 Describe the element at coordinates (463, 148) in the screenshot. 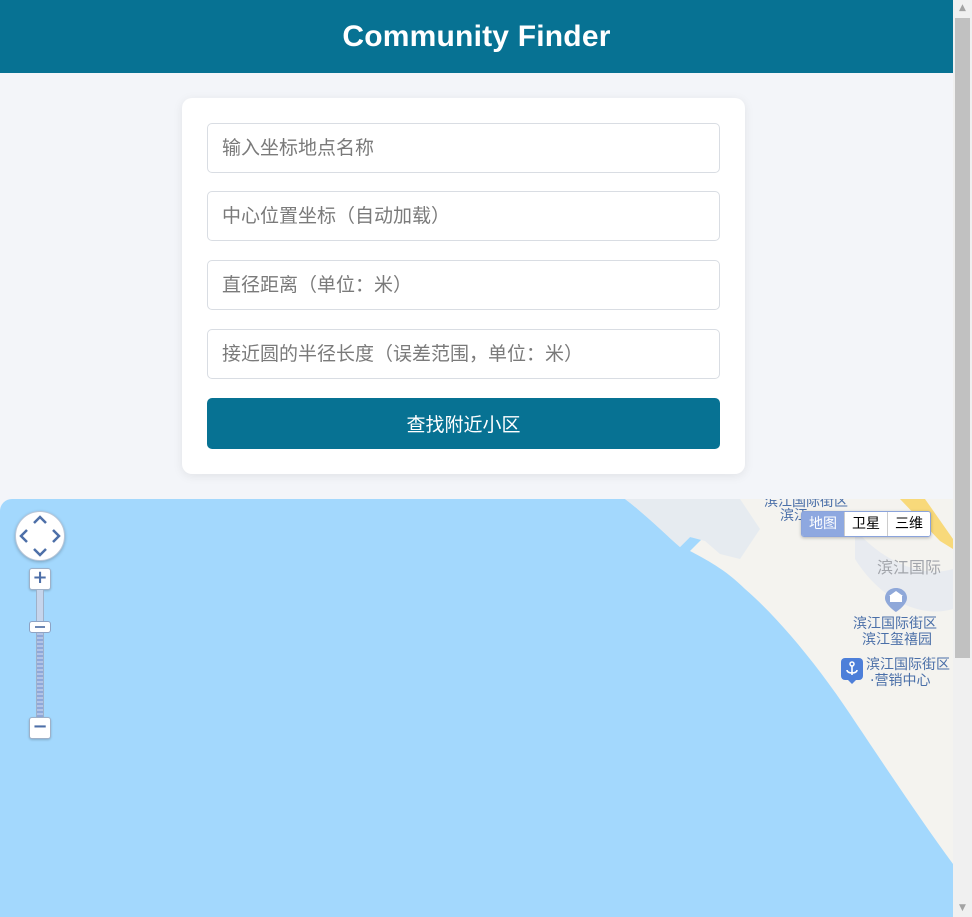

I see `location-name-input` at that location.